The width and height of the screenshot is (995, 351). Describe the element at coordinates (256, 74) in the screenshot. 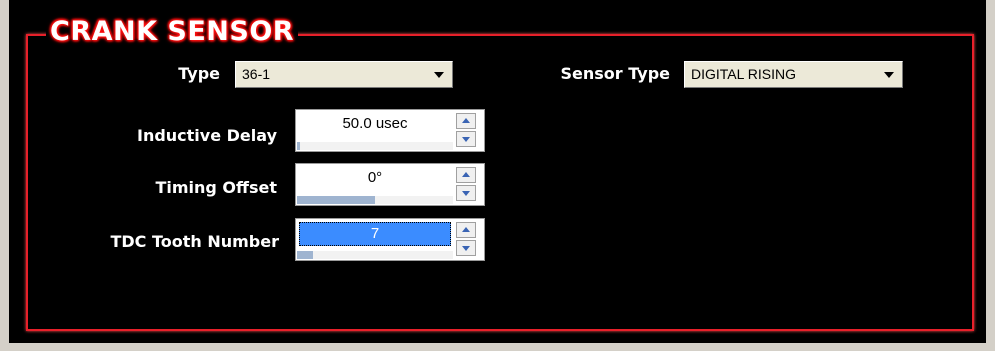

I see `type-dropdown-value: 36-1` at that location.